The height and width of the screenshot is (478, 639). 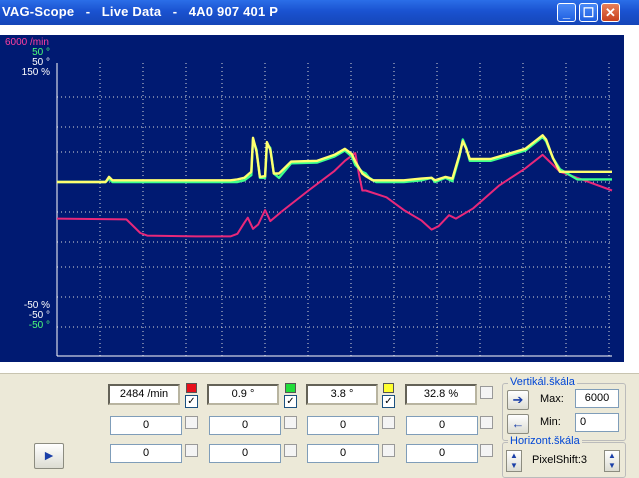 What do you see at coordinates (610, 12) in the screenshot?
I see `close-button: ✕` at bounding box center [610, 12].